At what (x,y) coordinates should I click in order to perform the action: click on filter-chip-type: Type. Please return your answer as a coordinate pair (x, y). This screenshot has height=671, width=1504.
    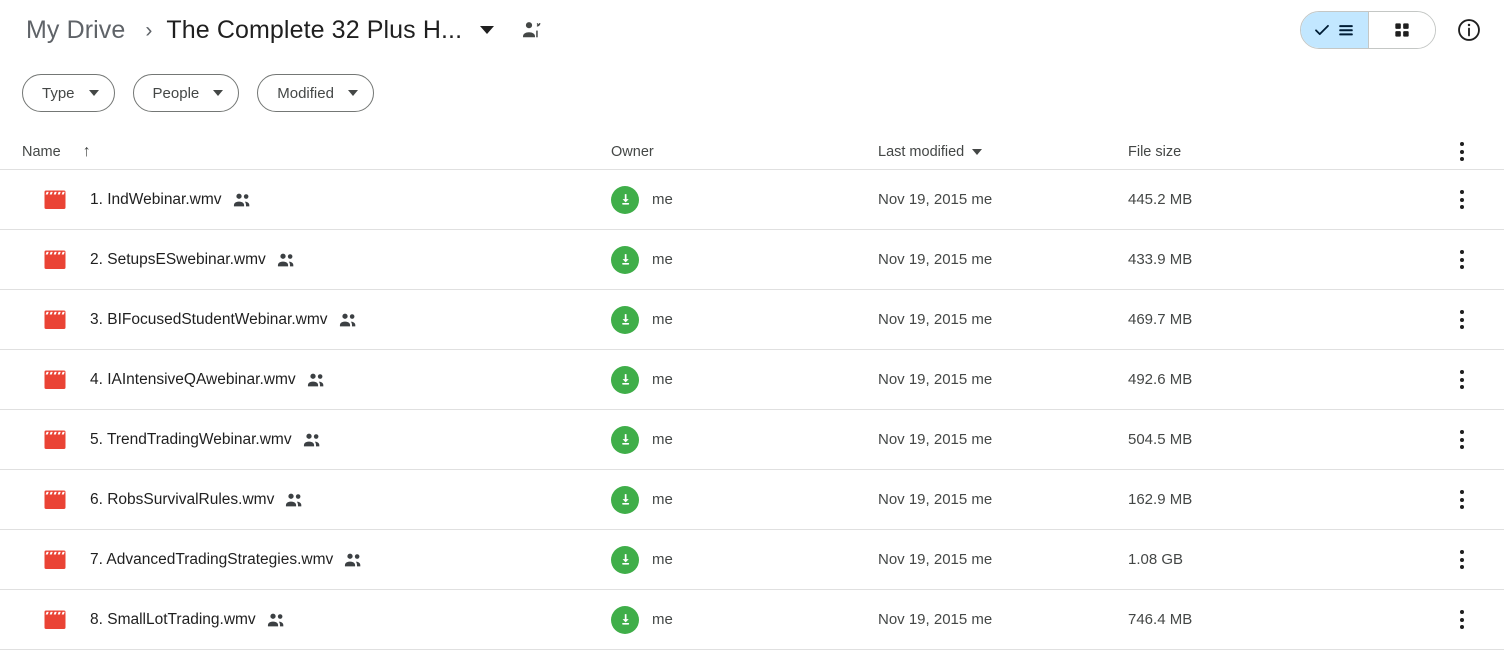
    Looking at the image, I should click on (68, 93).